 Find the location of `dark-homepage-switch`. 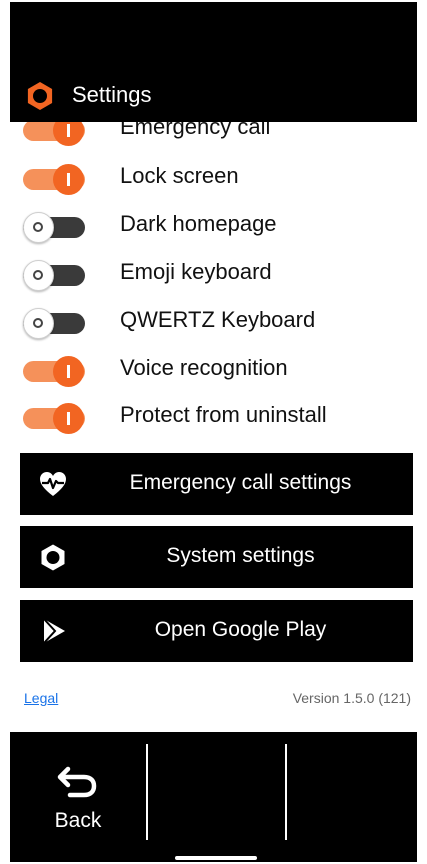

dark-homepage-switch is located at coordinates (55, 227).